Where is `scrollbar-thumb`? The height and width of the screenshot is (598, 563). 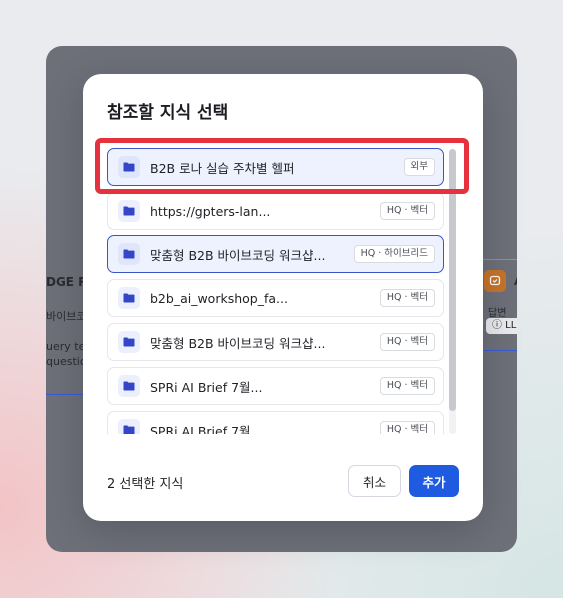 scrollbar-thumb is located at coordinates (452, 280).